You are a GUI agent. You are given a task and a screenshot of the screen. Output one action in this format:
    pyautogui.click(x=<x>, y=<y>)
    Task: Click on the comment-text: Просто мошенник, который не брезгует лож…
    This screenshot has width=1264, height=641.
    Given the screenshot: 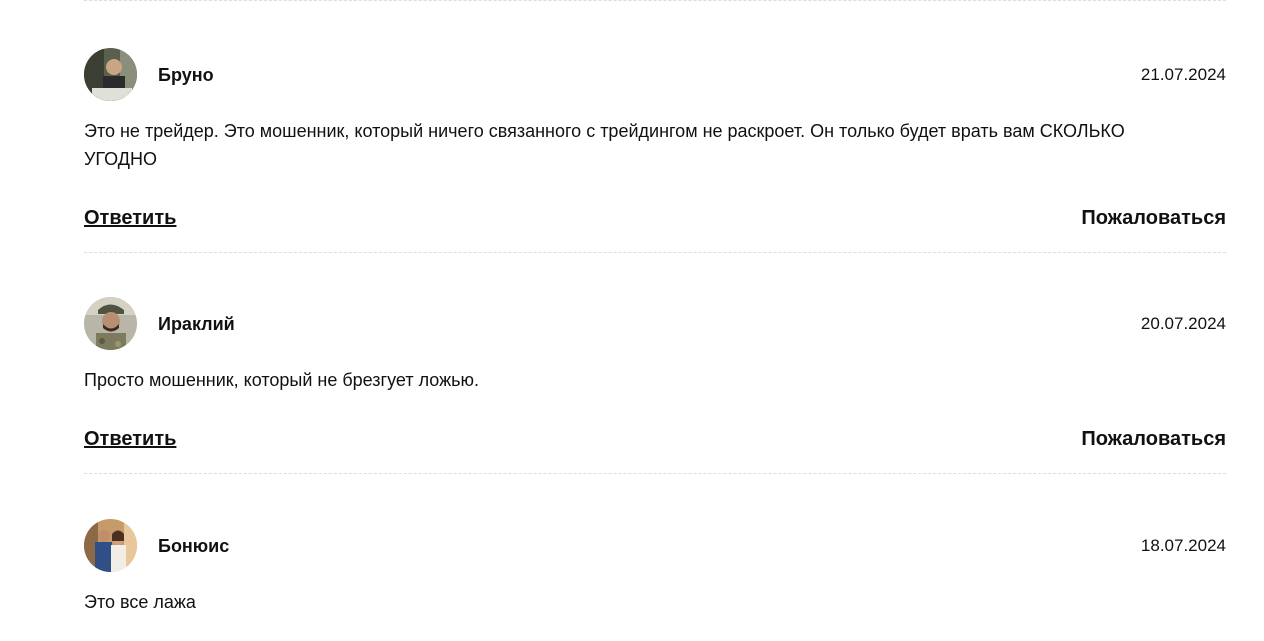 What is the action you would take?
    pyautogui.click(x=282, y=380)
    